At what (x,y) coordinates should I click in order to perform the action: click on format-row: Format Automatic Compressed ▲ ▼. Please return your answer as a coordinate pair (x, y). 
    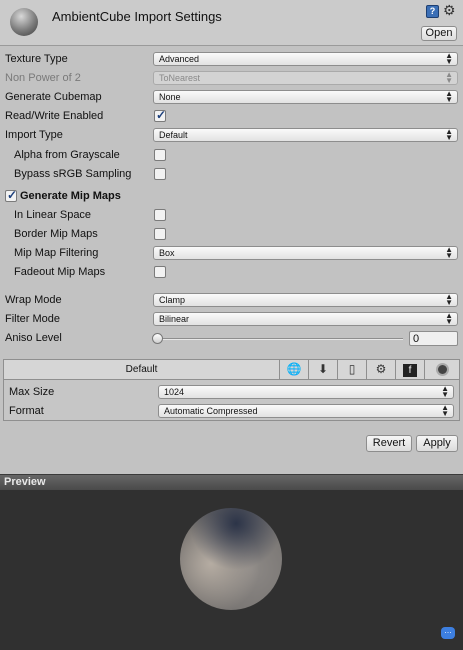
    Looking at the image, I should click on (231, 411).